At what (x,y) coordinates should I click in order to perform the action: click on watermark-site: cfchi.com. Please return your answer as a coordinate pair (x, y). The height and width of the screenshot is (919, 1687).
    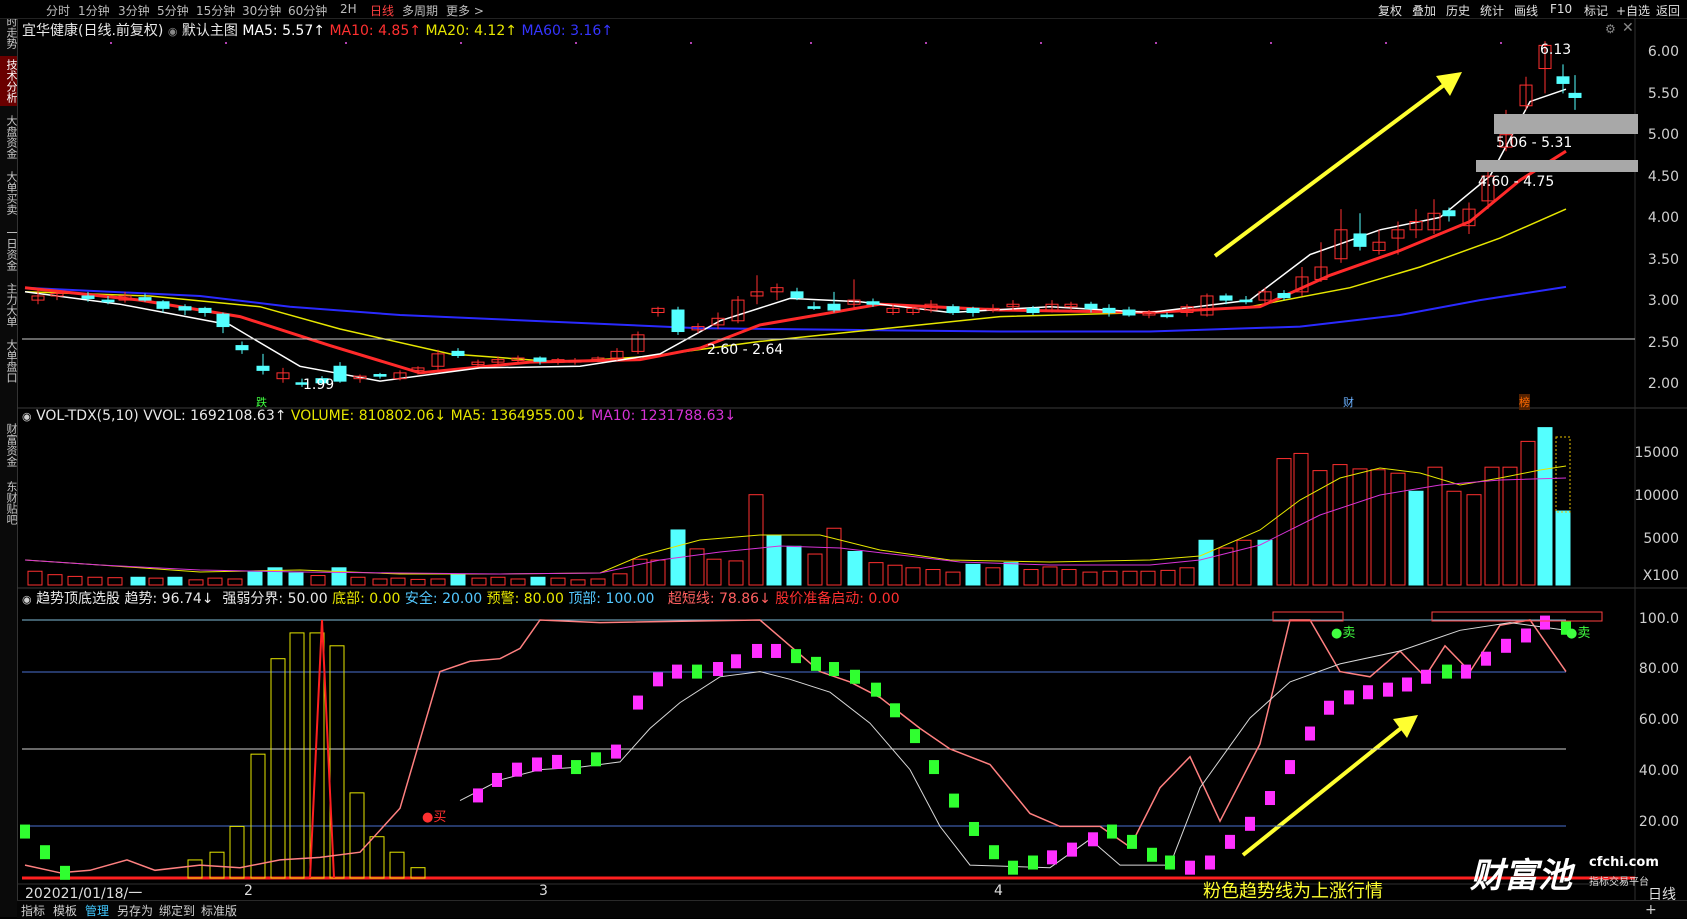
    Looking at the image, I should click on (1624, 862).